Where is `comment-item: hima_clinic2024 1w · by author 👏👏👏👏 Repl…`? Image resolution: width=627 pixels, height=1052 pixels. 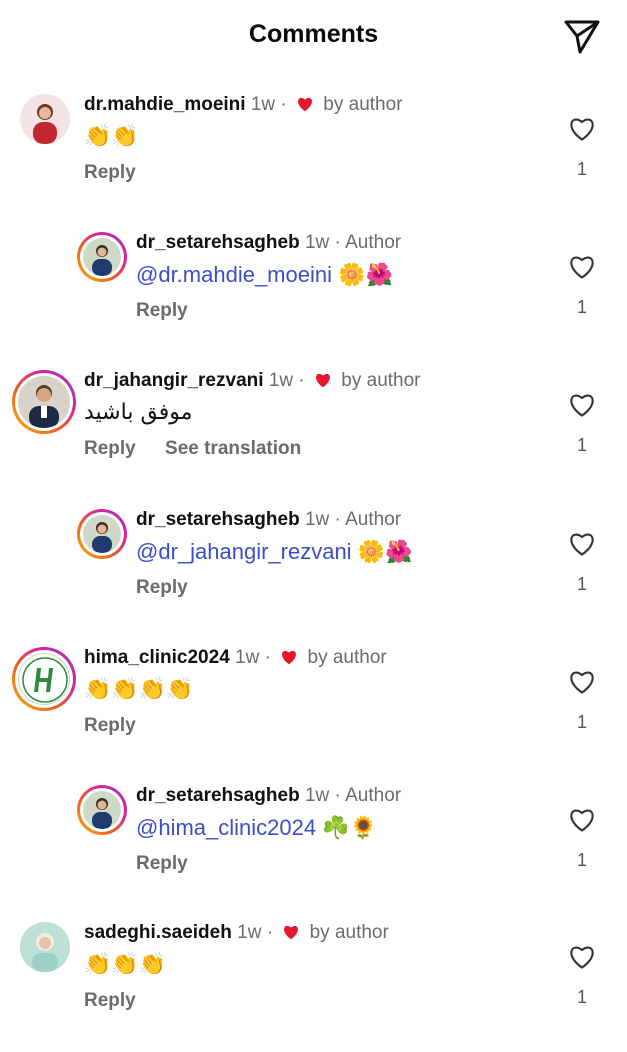
comment-item: hima_clinic2024 1w · by author 👏👏👏👏 Repl… is located at coordinates (313, 712).